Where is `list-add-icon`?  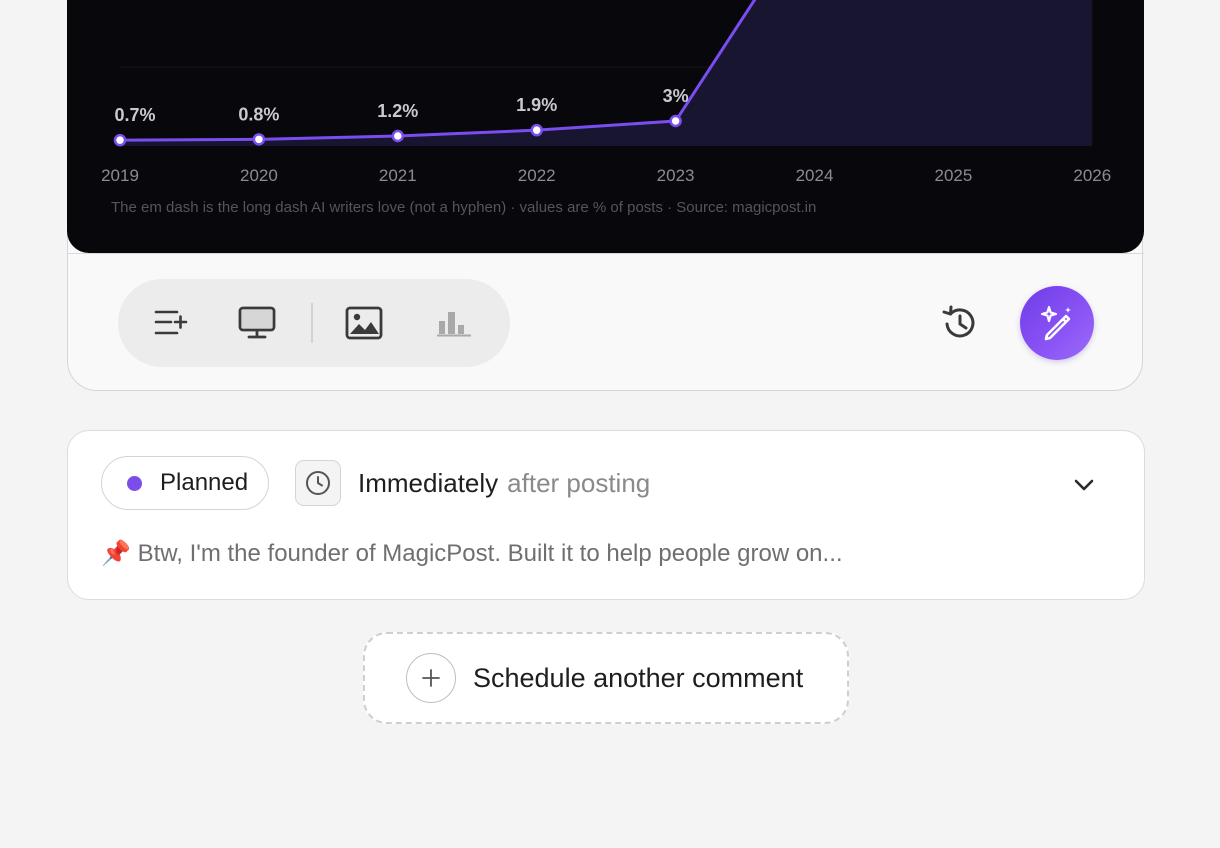 list-add-icon is located at coordinates (171, 322).